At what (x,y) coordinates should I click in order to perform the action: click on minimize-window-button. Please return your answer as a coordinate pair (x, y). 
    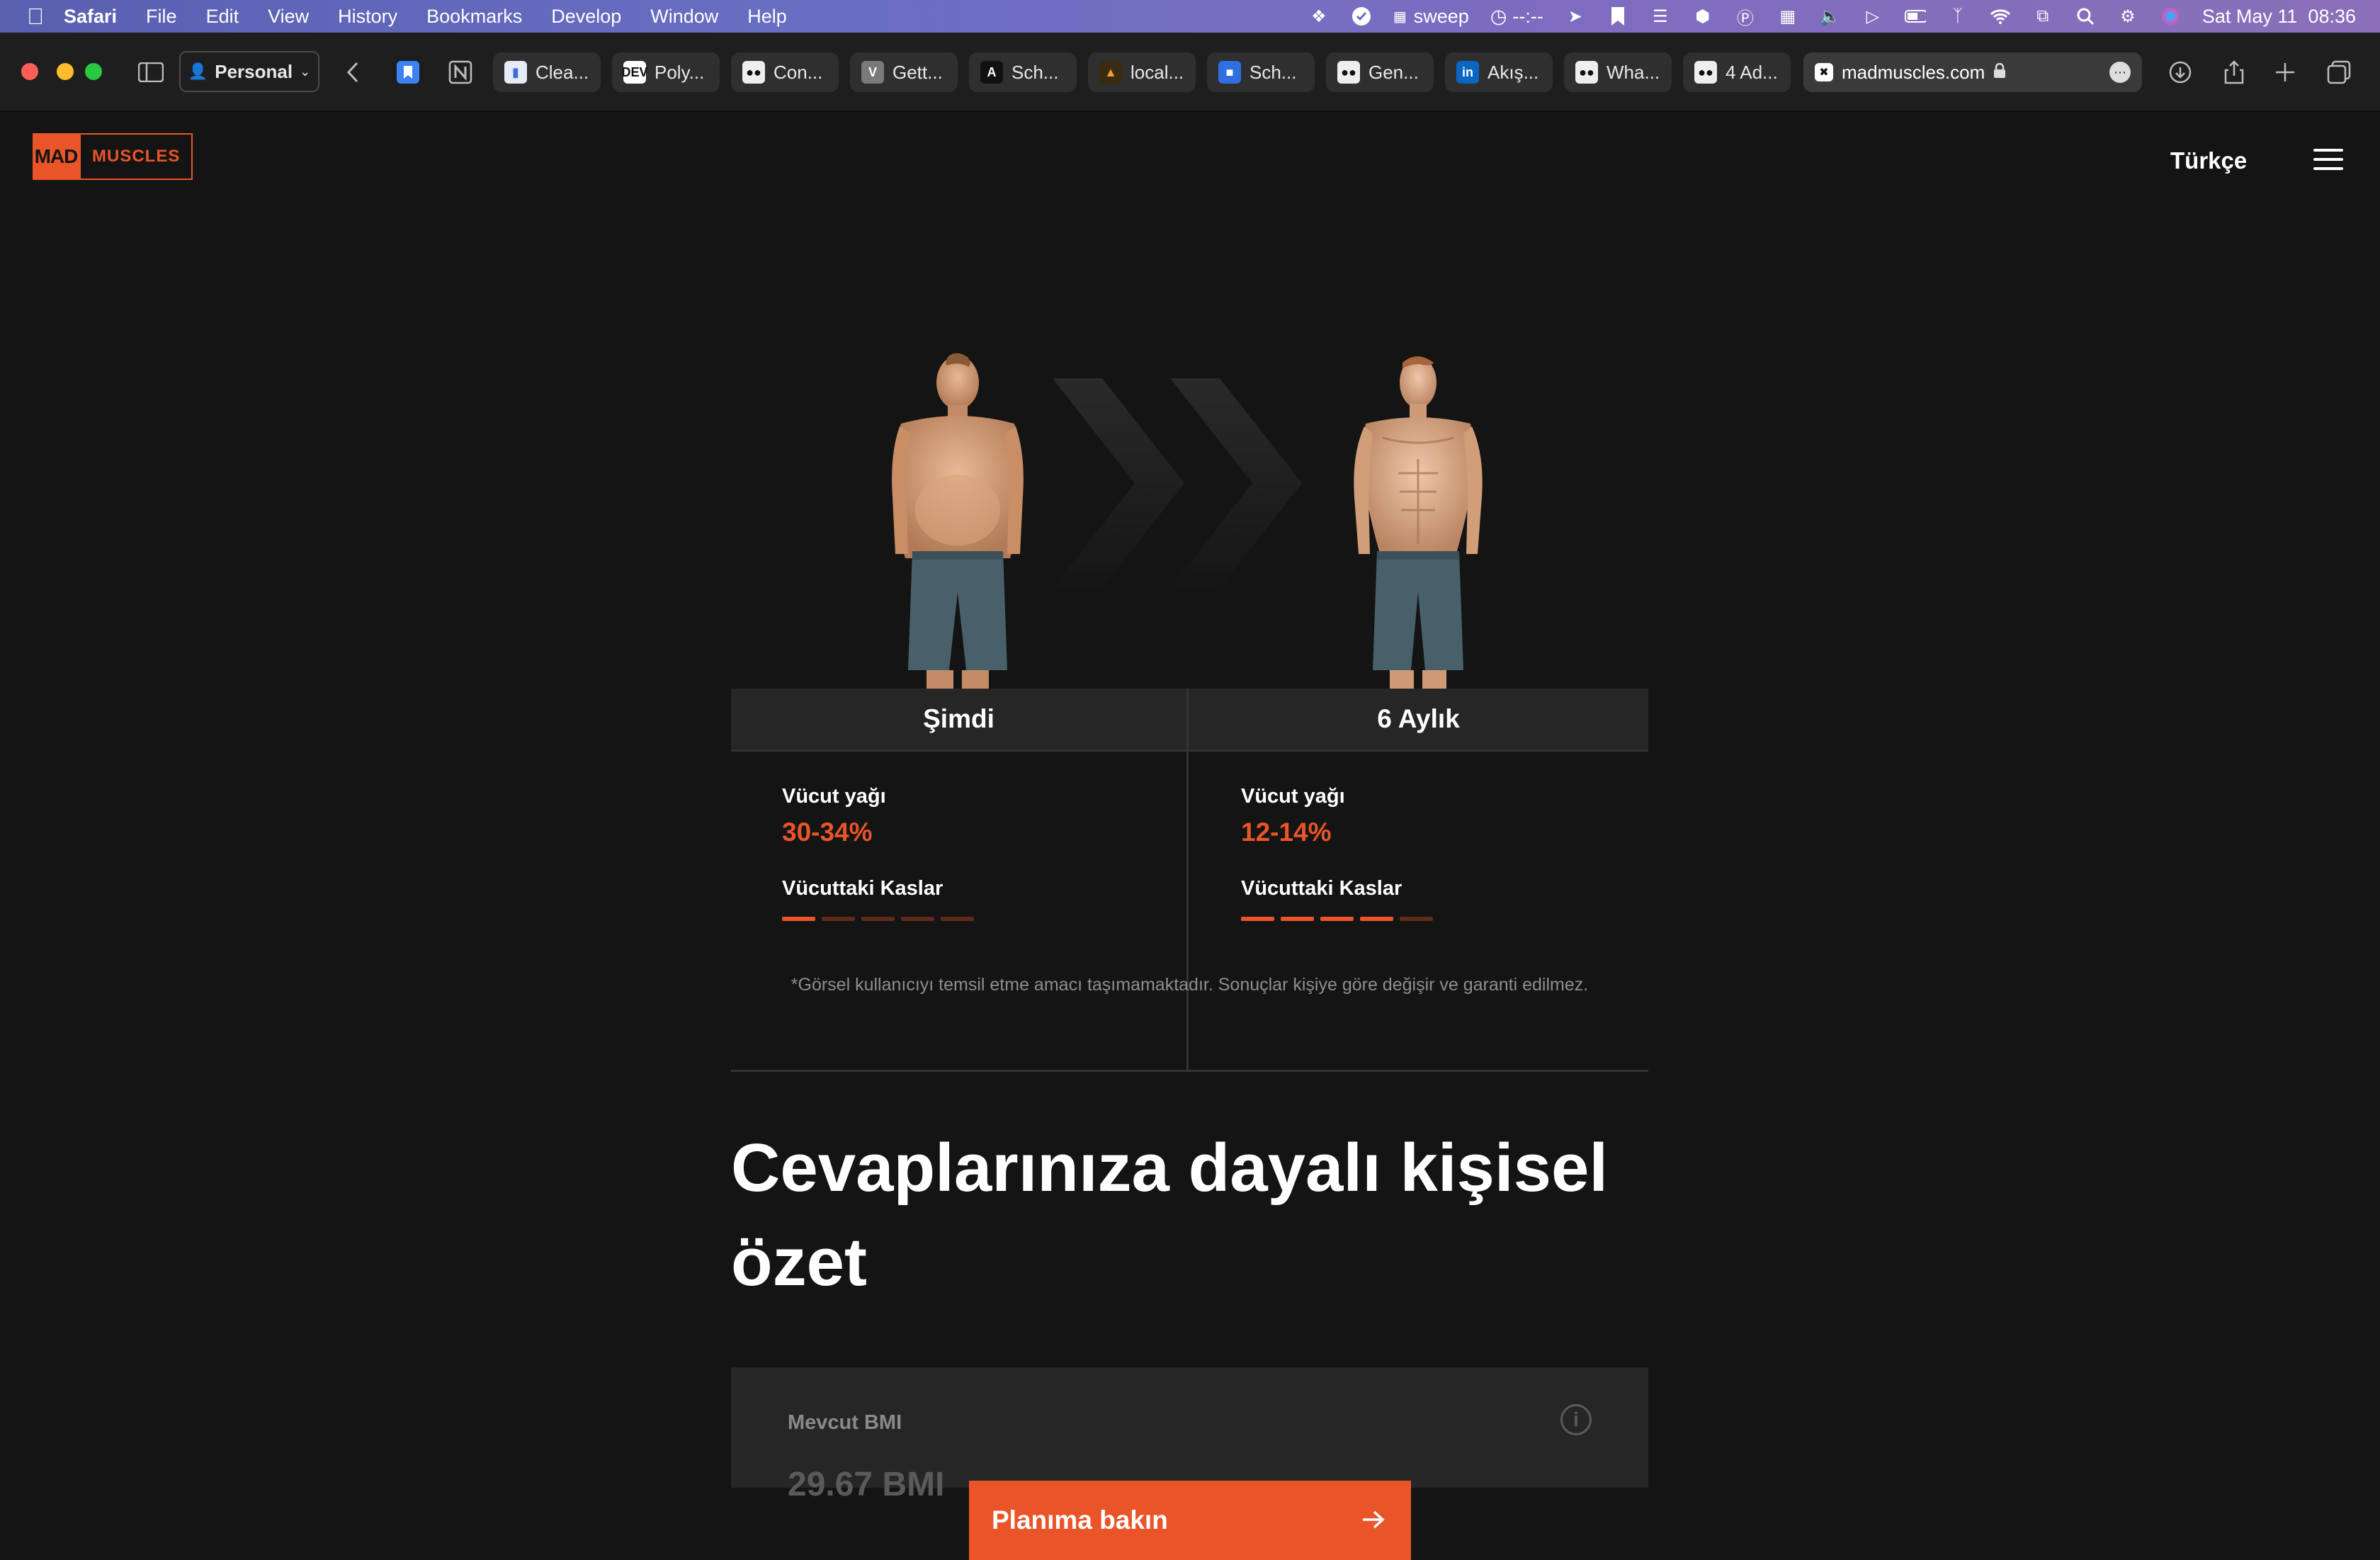
    Looking at the image, I should click on (66, 72).